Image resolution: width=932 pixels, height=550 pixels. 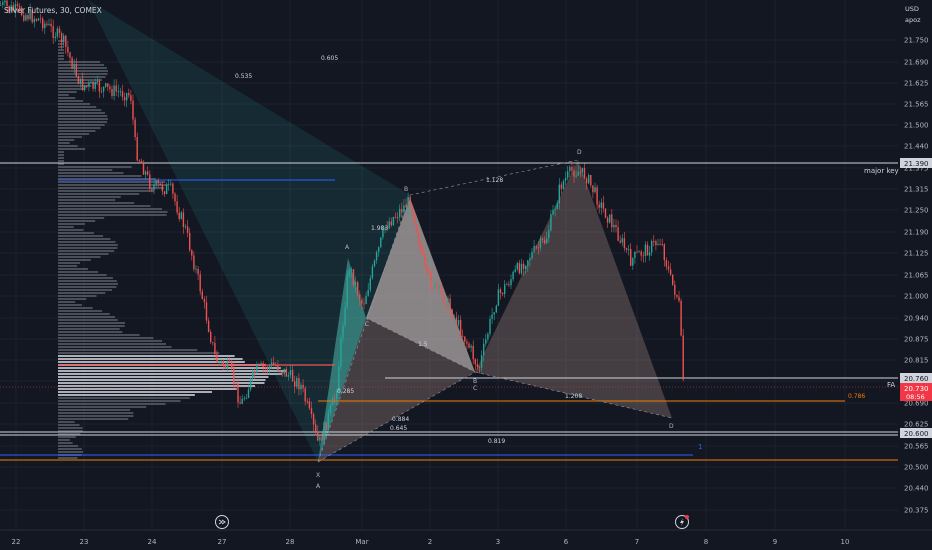 I want to click on time-tick: 28, so click(x=290, y=542).